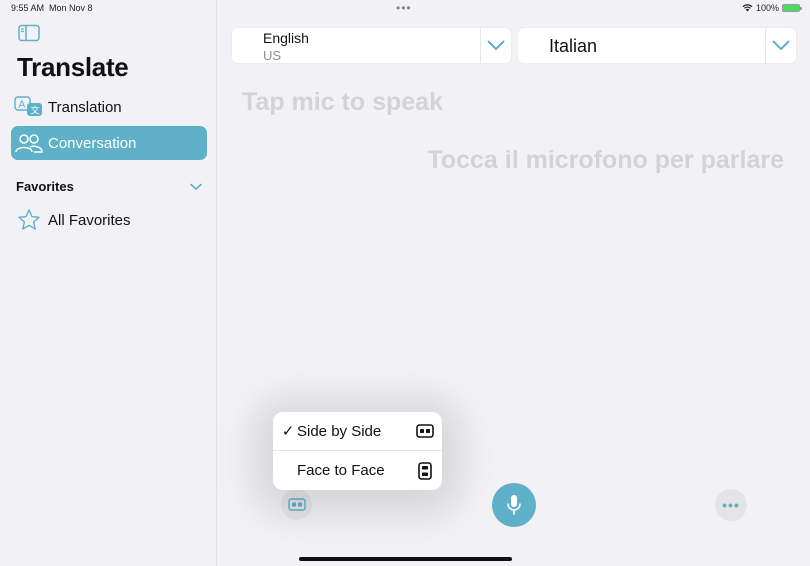 The height and width of the screenshot is (566, 810). Describe the element at coordinates (341, 470) in the screenshot. I see `menu-item-label: Face to Face` at that location.